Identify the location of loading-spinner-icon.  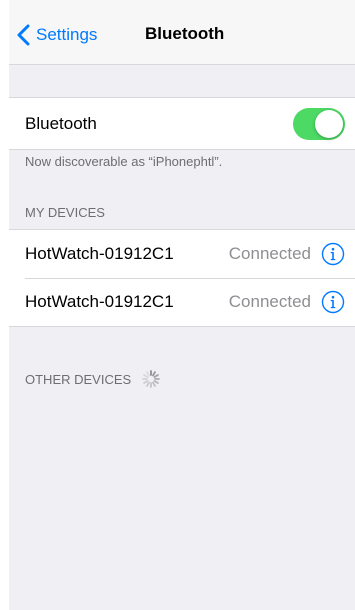
(146, 379).